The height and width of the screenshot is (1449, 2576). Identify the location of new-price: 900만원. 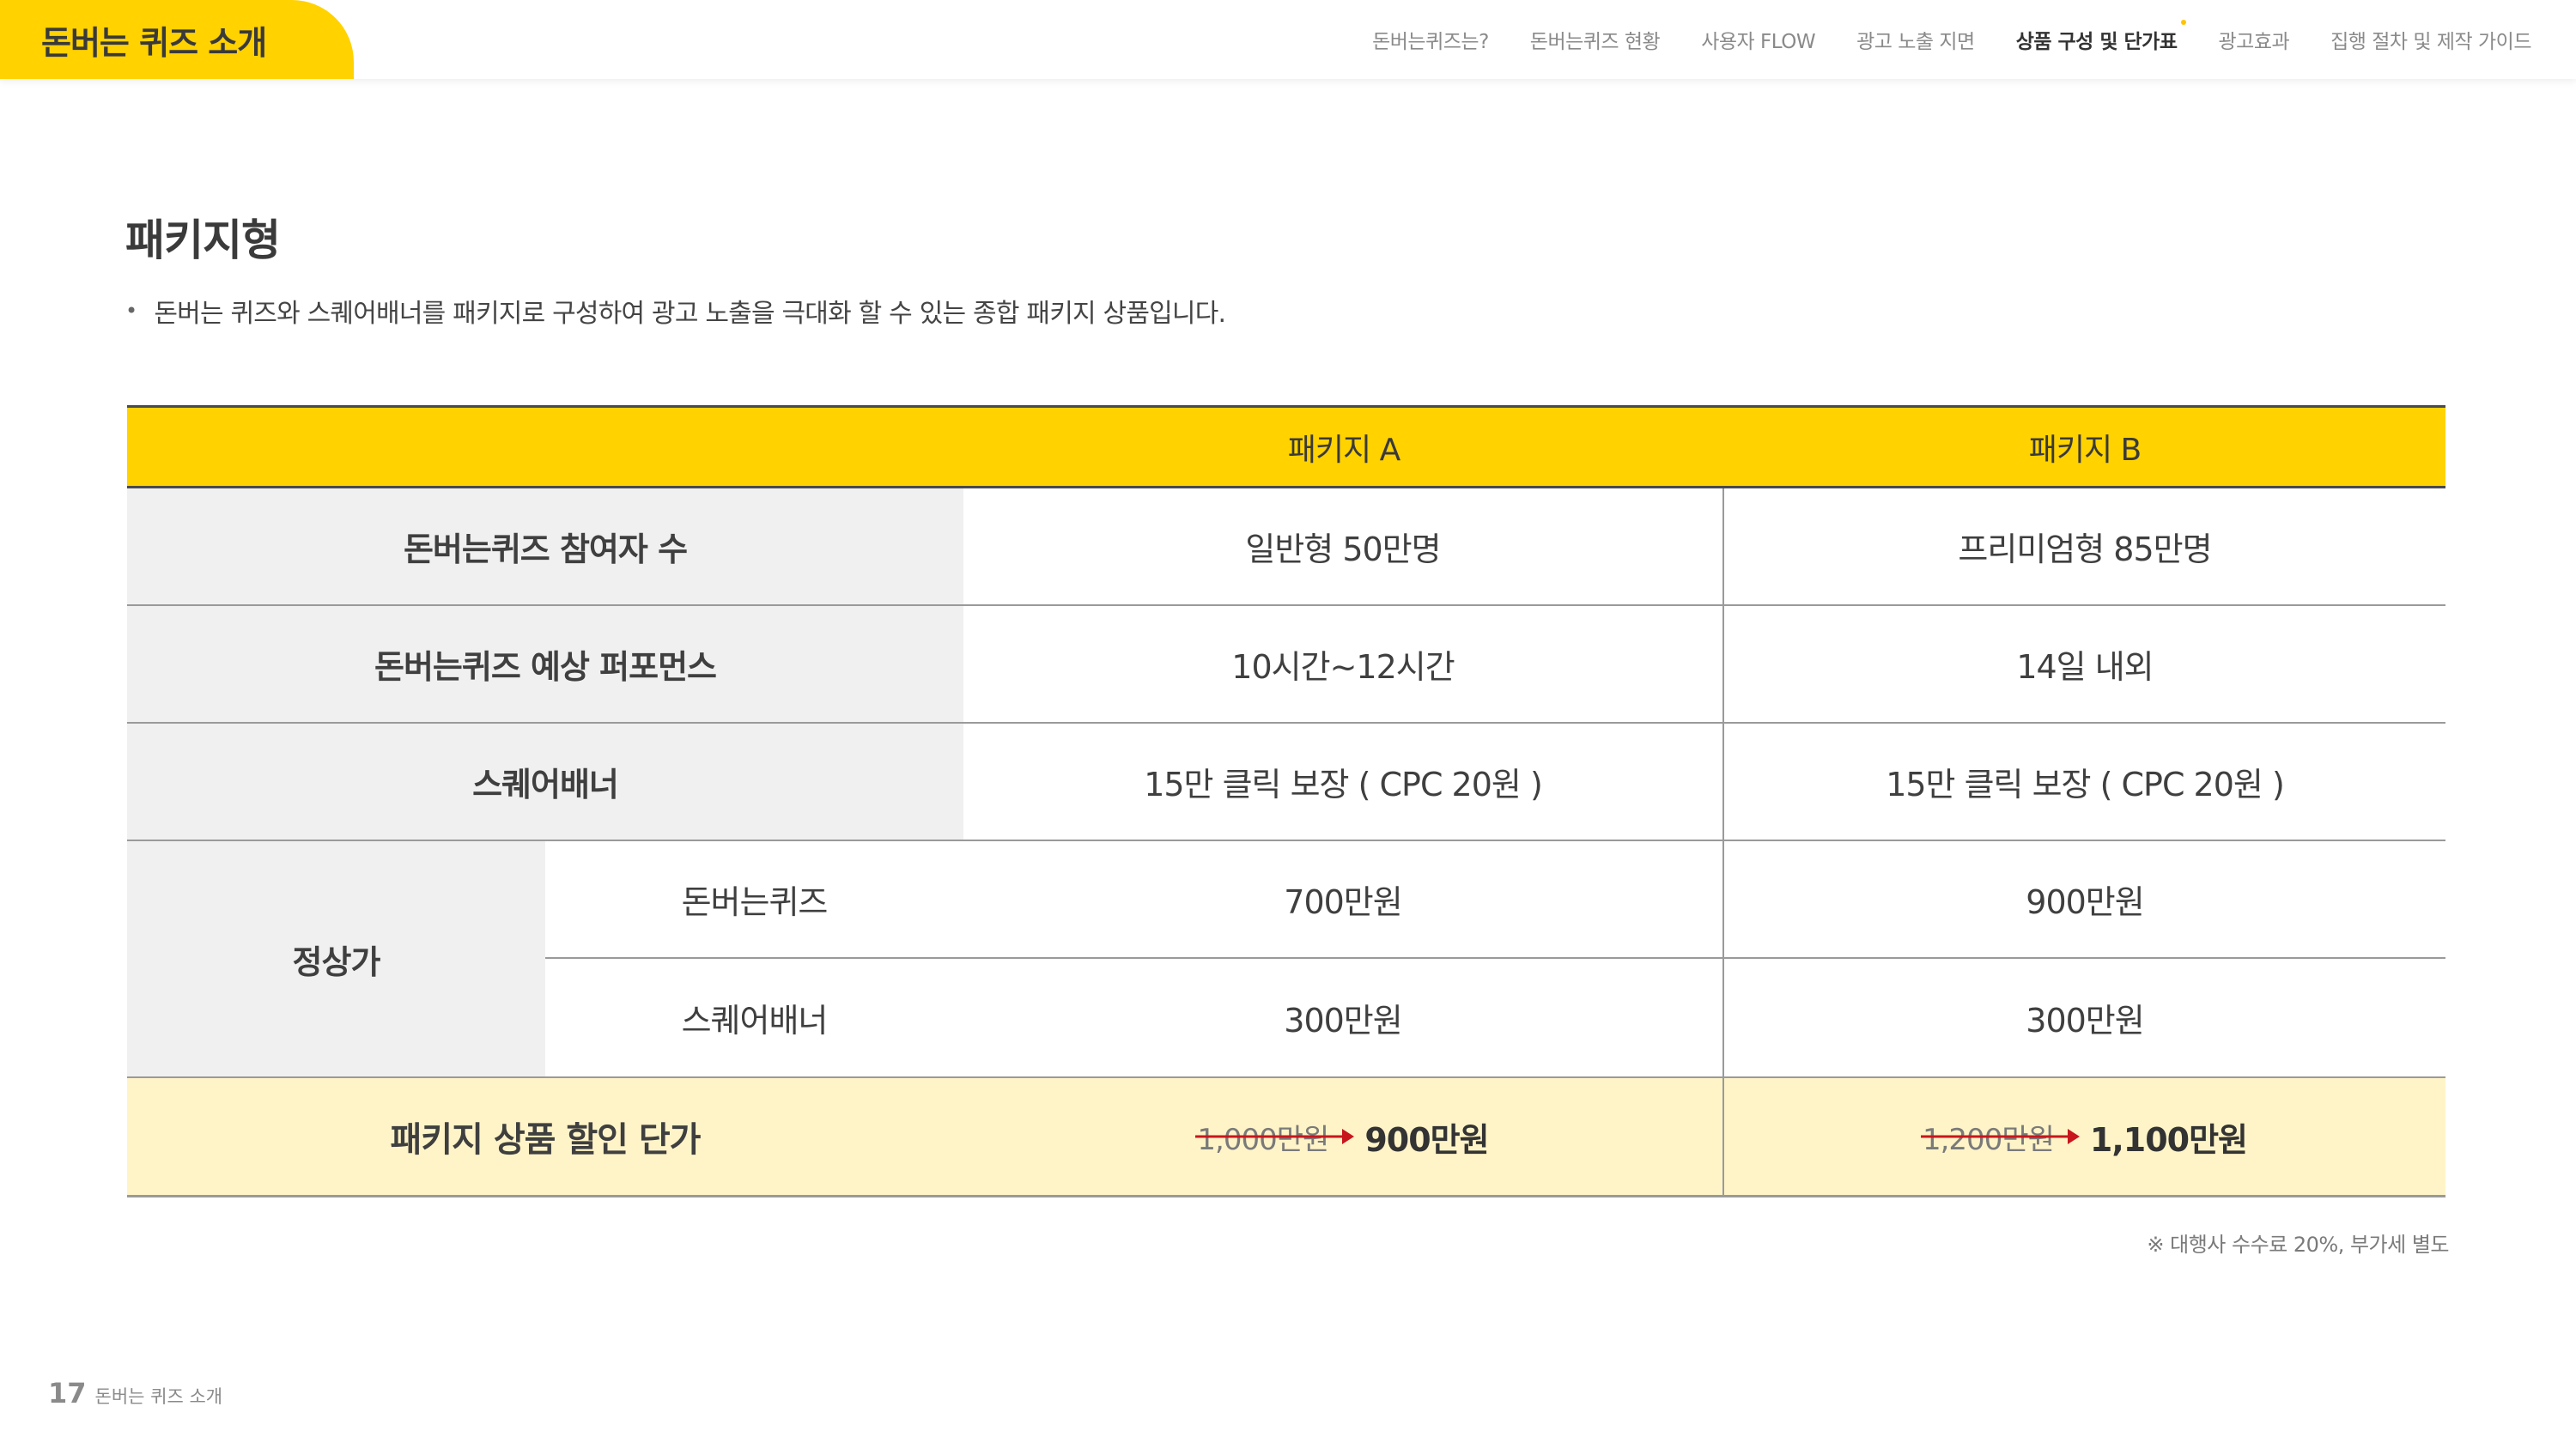
(1426, 1139).